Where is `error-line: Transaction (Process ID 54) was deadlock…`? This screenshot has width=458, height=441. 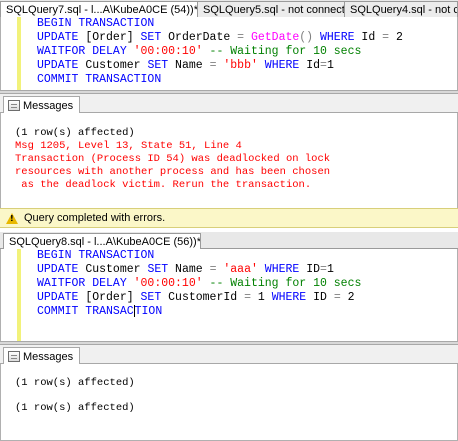
error-line: Transaction (Process ID 54) was deadlock… is located at coordinates (173, 159).